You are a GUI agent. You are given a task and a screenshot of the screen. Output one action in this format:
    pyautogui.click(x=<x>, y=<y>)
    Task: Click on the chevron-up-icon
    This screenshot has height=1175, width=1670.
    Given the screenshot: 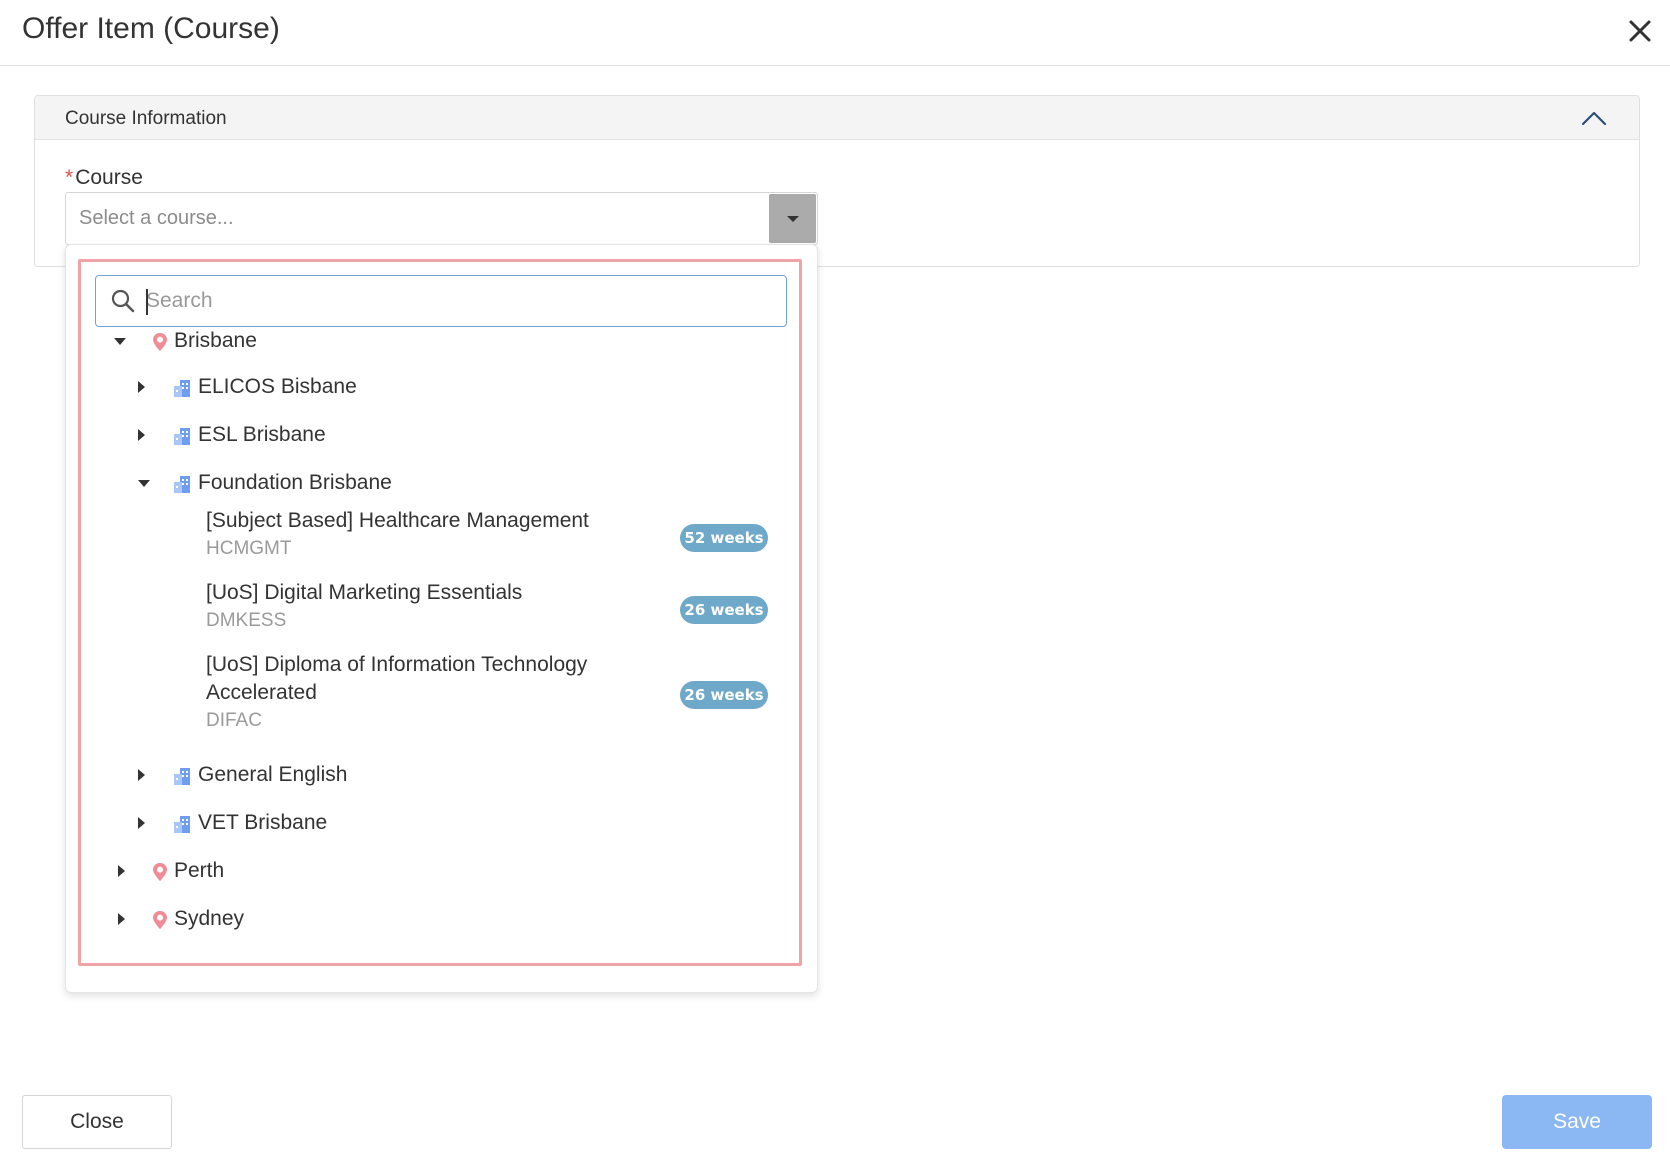 What is the action you would take?
    pyautogui.click(x=1594, y=118)
    